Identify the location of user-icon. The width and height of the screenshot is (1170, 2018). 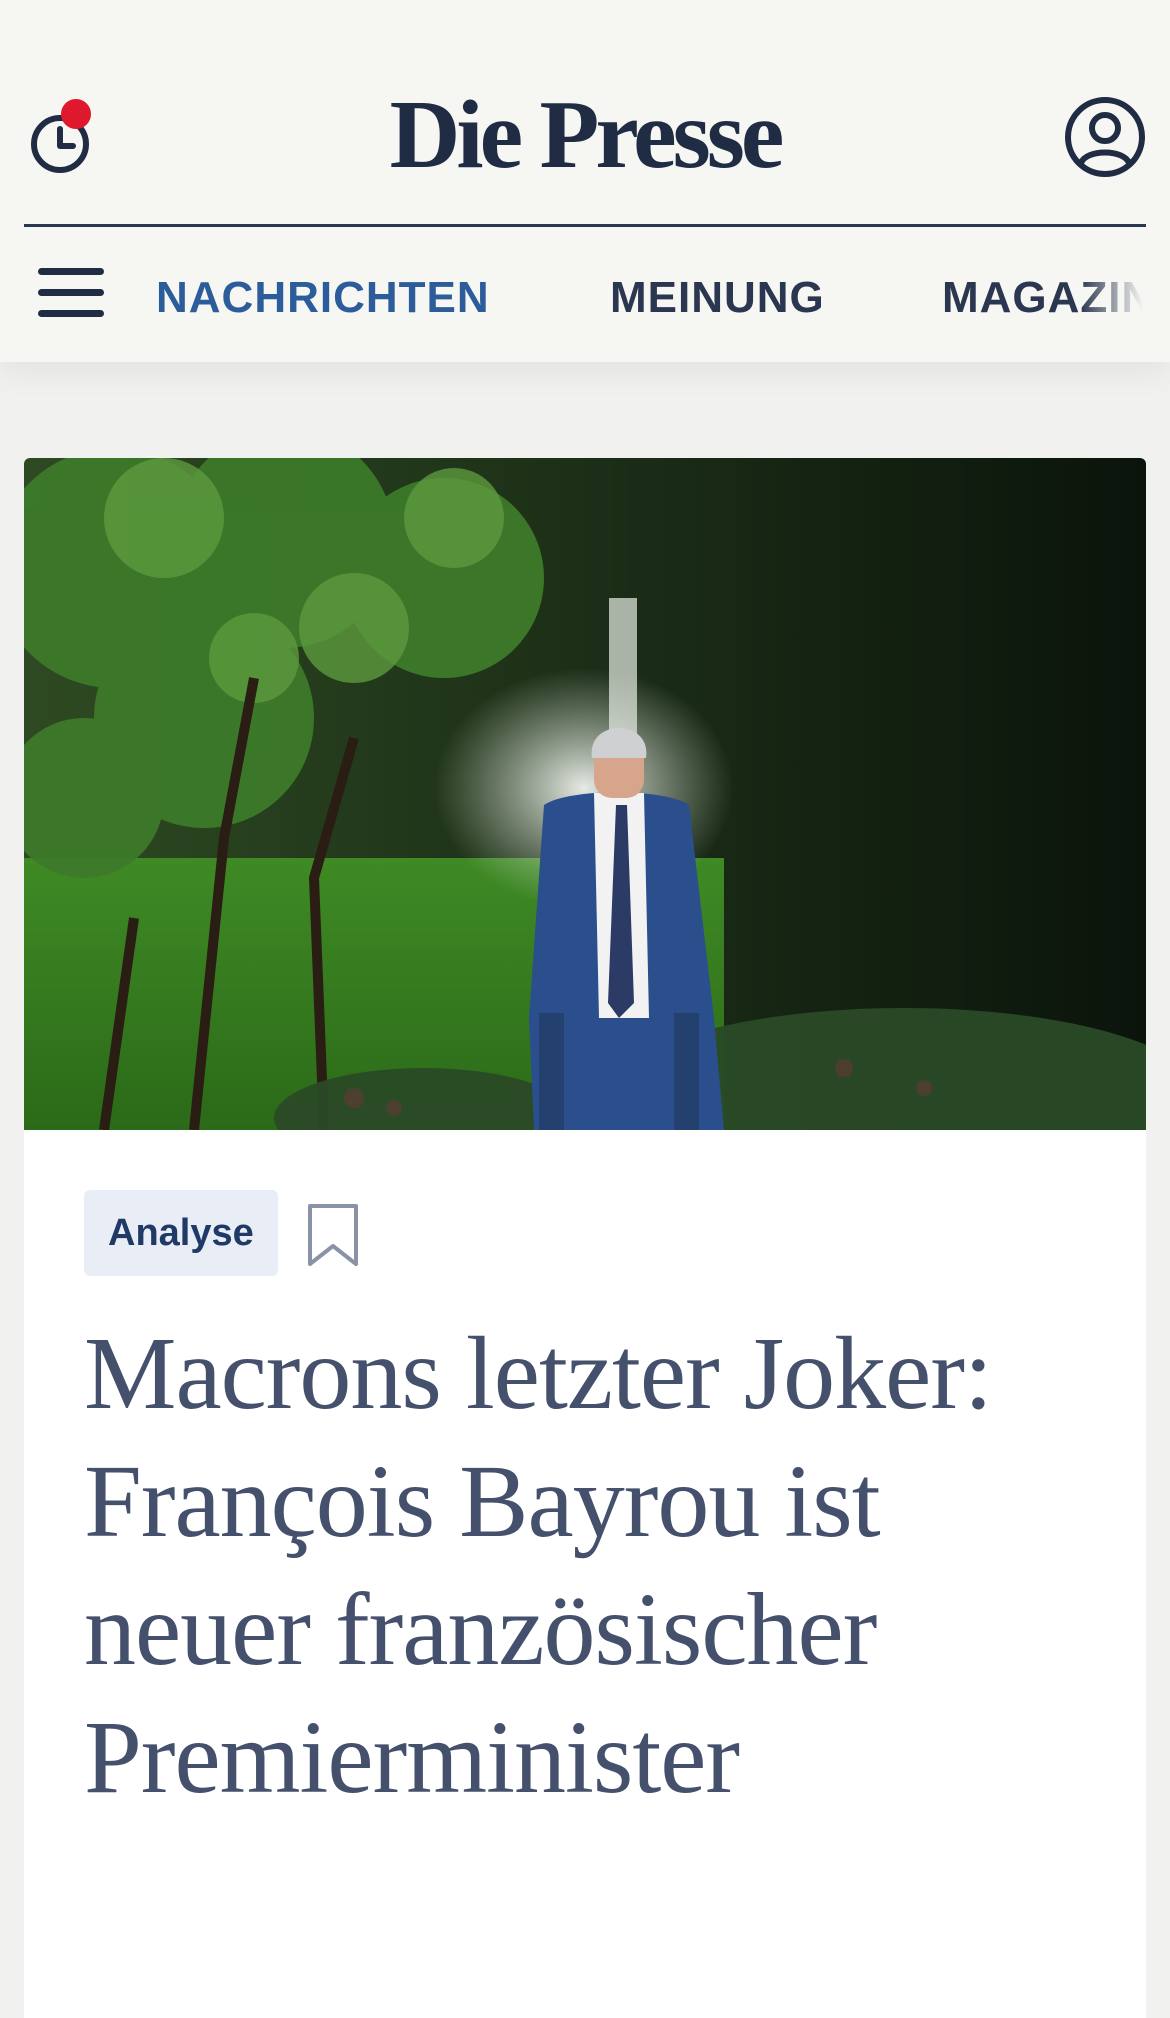
(1105, 137).